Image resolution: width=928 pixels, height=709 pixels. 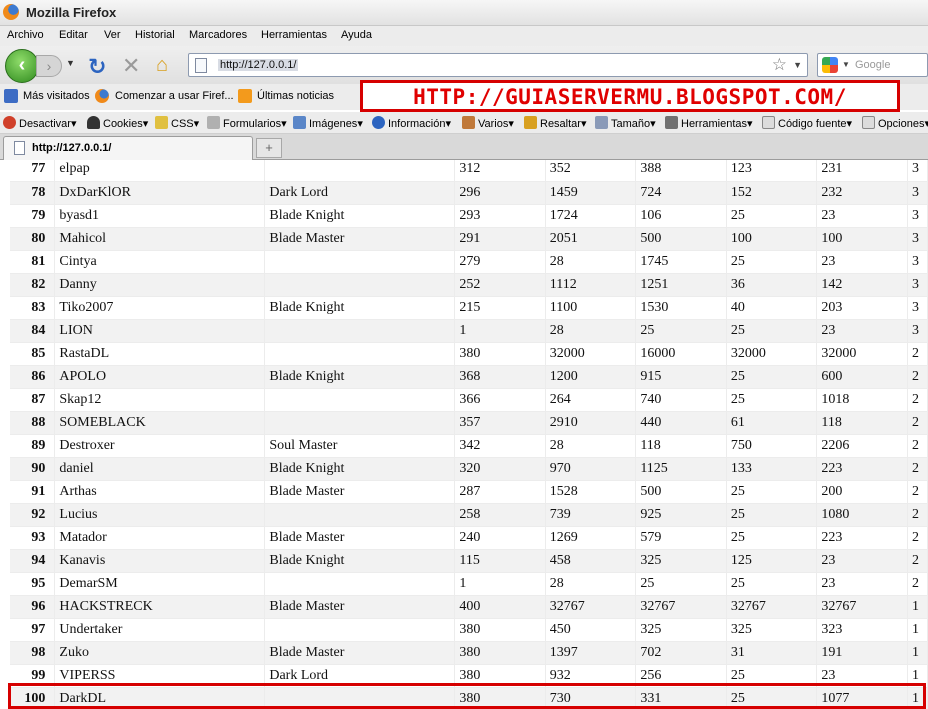 What do you see at coordinates (464, 13) in the screenshot?
I see `title-bar: Mozilla Firefox` at bounding box center [464, 13].